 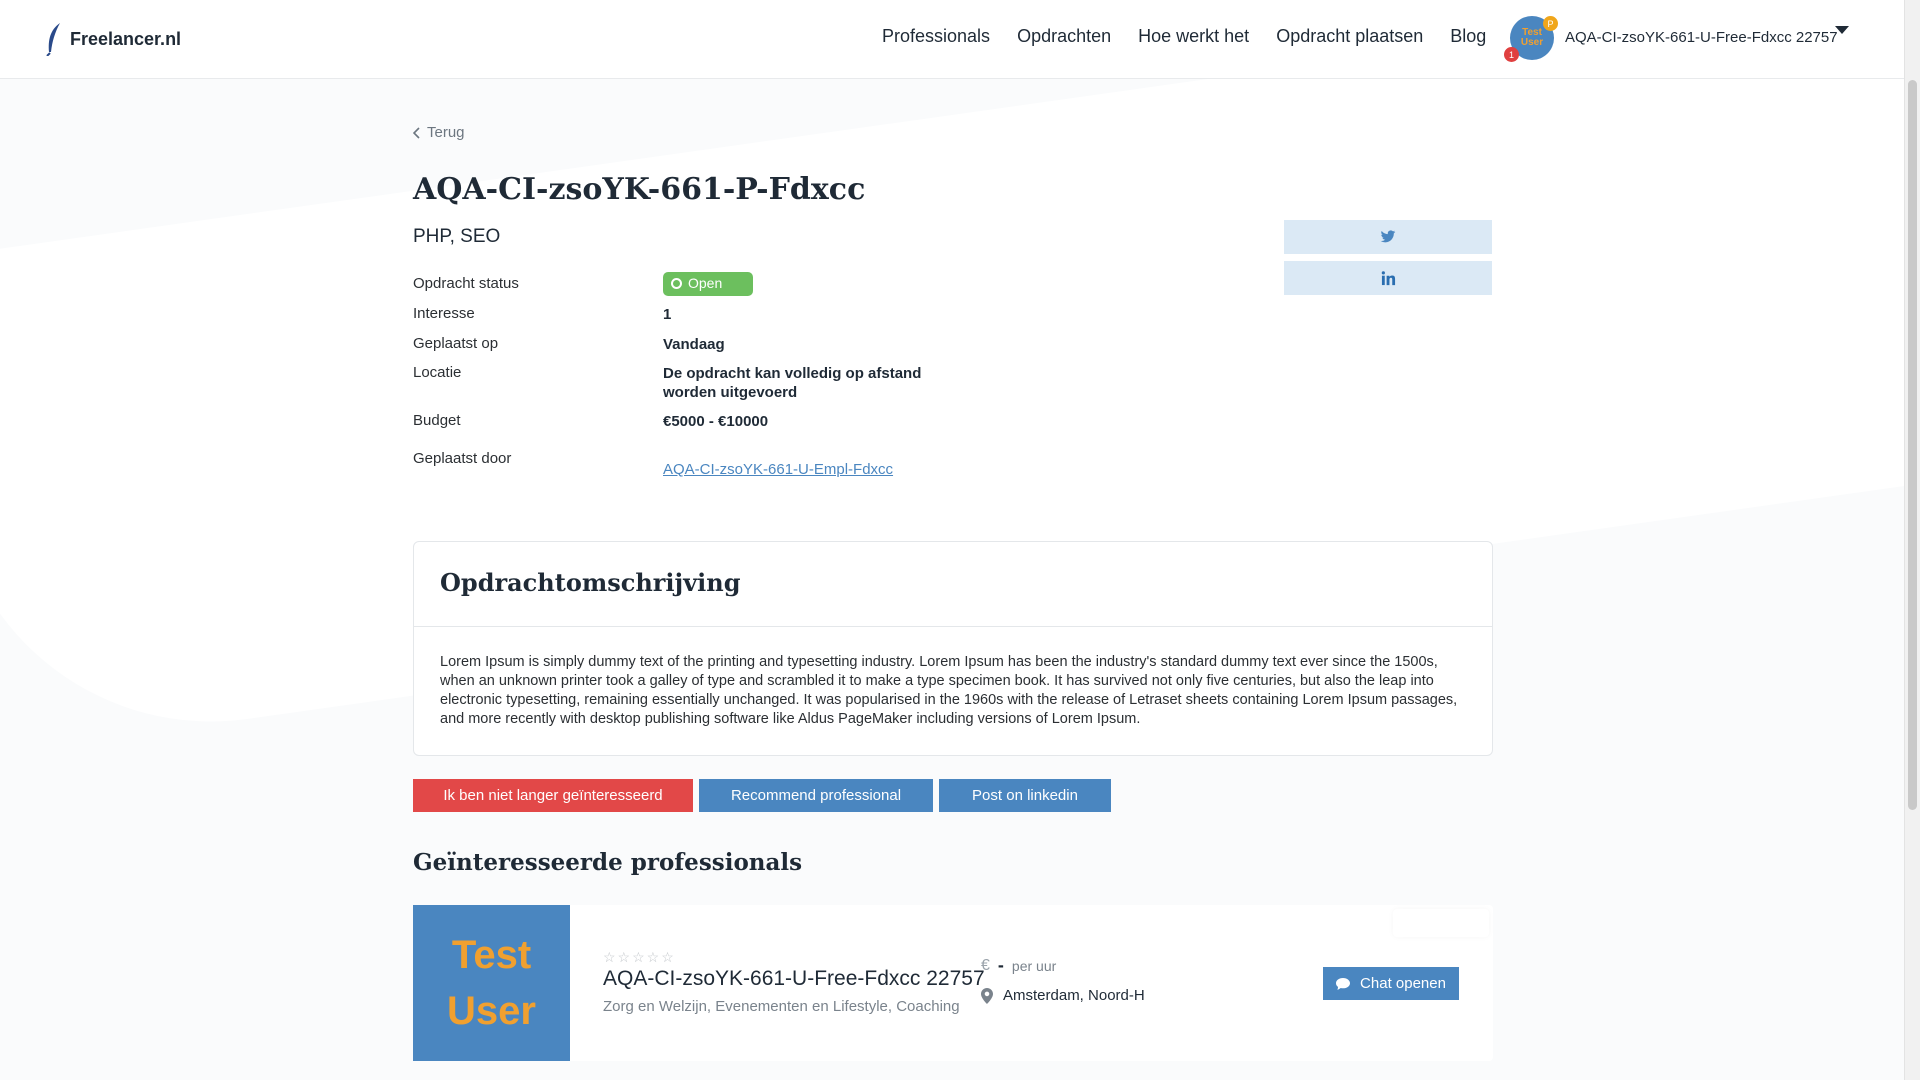 I want to click on divider, so click(x=953, y=626).